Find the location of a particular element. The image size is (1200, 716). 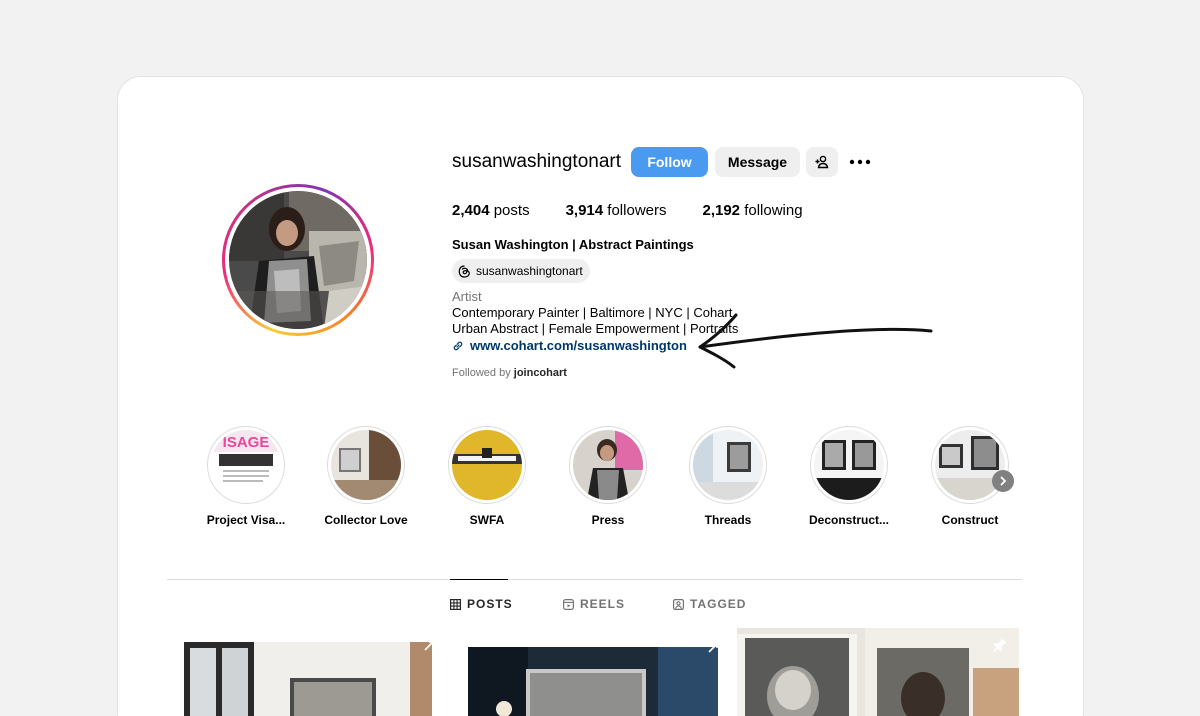

followed-by: Followed by joincohart is located at coordinates (509, 373).